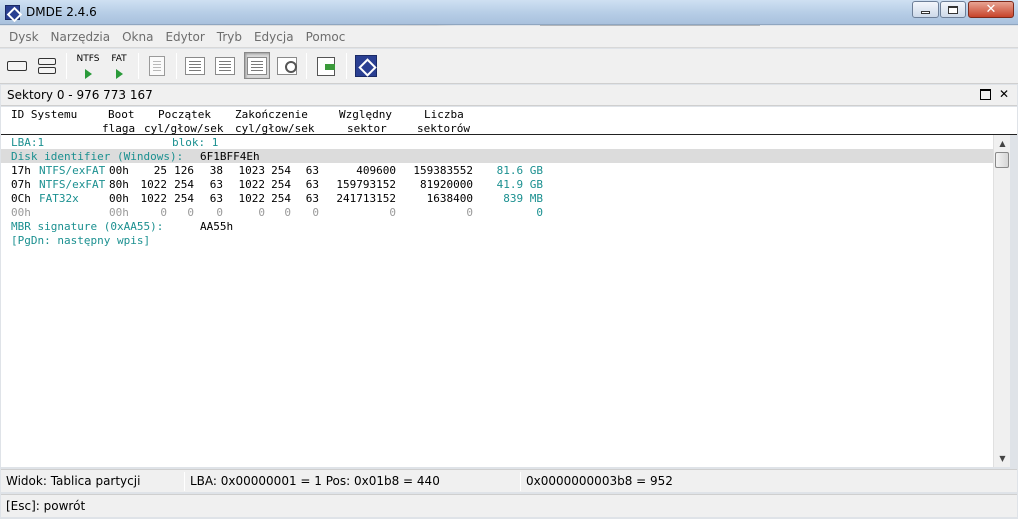 This screenshot has height=519, width=1018. What do you see at coordinates (21, 184) in the screenshot?
I see `partition-id: 07h` at bounding box center [21, 184].